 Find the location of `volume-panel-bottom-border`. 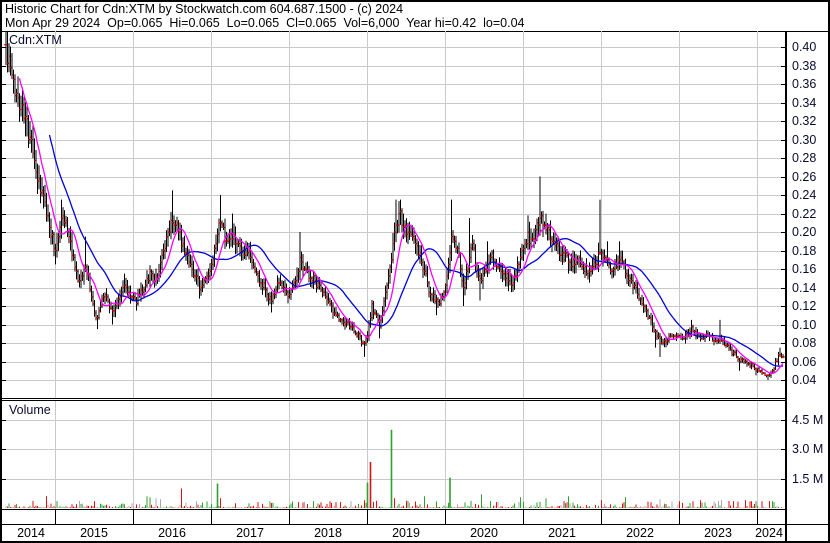

volume-panel-bottom-border is located at coordinates (394, 509).